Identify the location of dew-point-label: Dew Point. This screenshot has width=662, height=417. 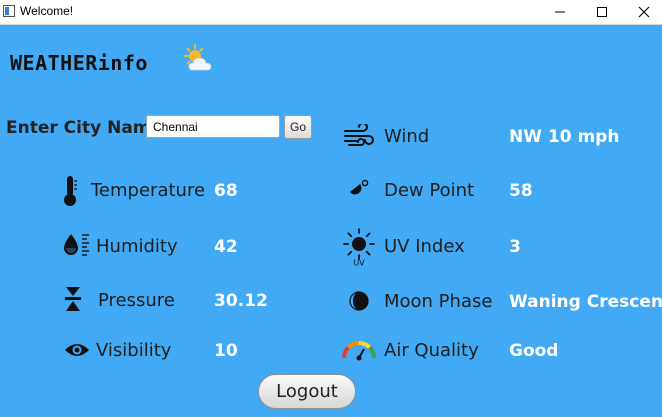
(429, 190).